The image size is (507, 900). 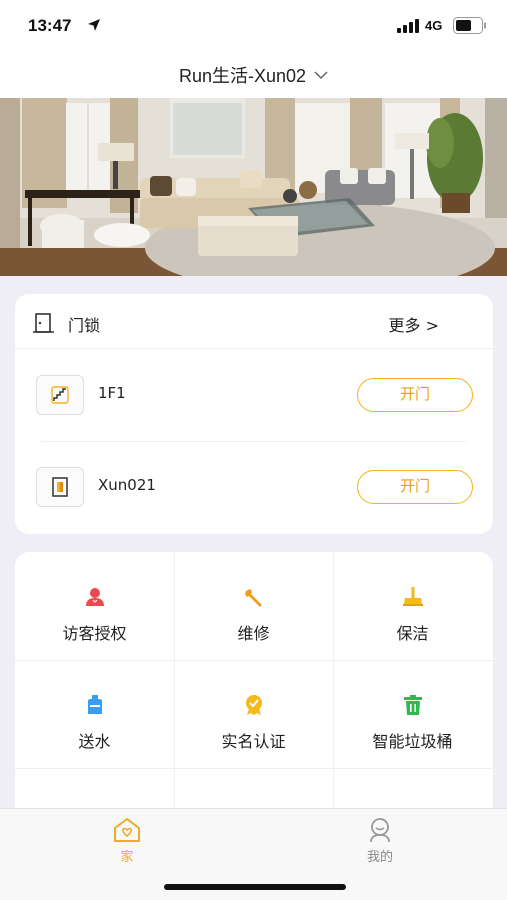 I want to click on door-lock-title: 门锁, so click(x=84, y=325).